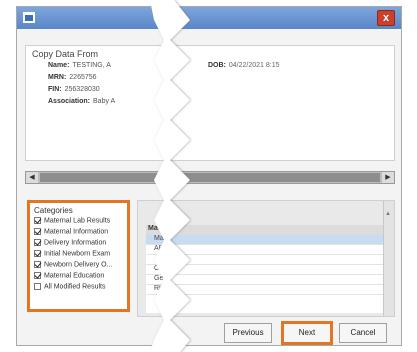 Image resolution: width=417 pixels, height=352 pixels. I want to click on name-row: Name: TESTING, A, so click(79, 65).